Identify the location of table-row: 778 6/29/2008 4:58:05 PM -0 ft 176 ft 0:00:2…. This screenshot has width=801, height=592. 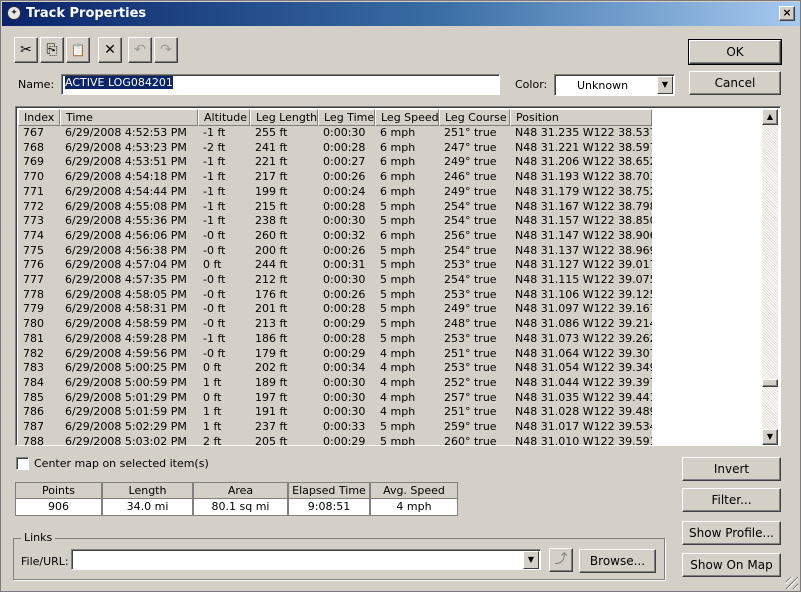
(335, 295).